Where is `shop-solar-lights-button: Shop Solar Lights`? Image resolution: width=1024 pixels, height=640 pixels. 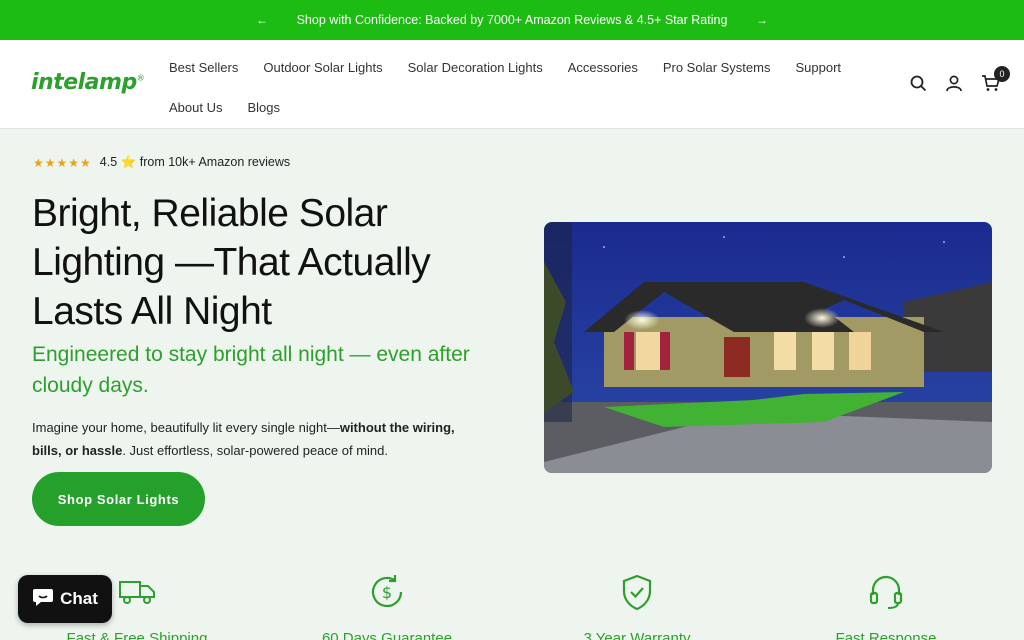
shop-solar-lights-button: Shop Solar Lights is located at coordinates (118, 499).